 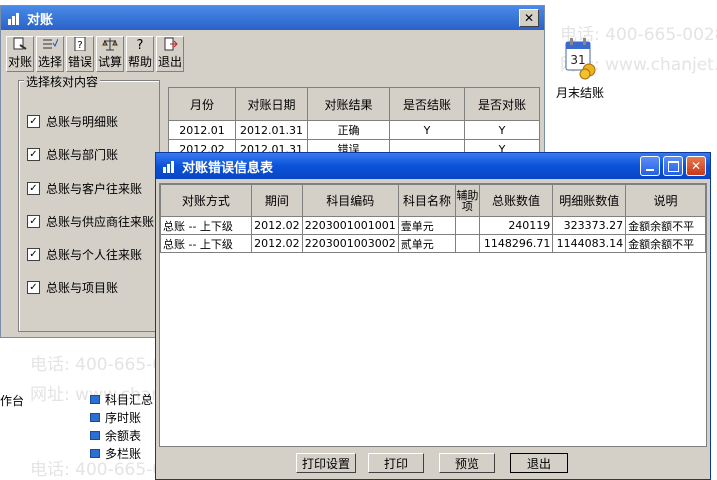 I want to click on cell-month: 2012.01, so click(x=202, y=130).